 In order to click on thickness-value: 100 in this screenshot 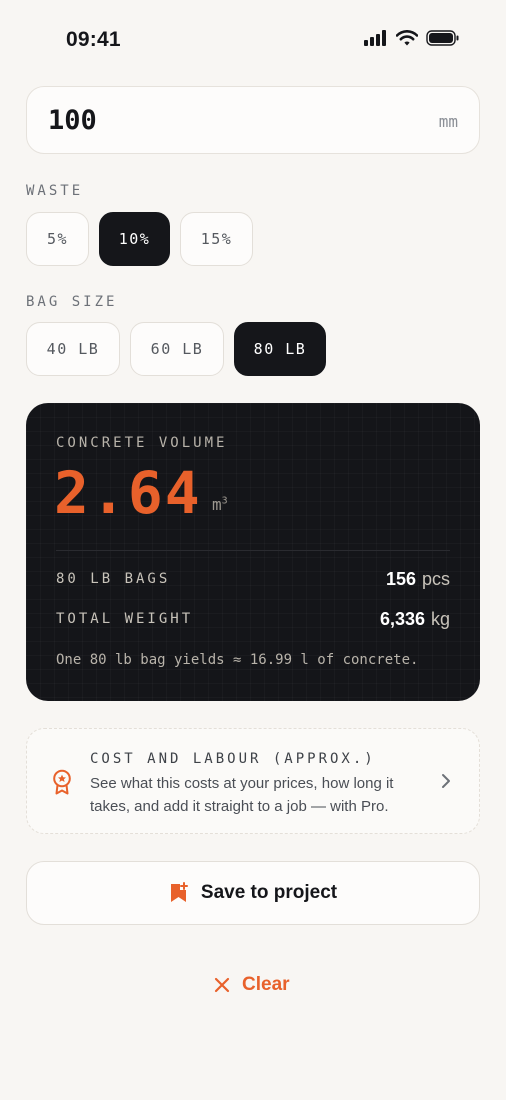, I will do `click(72, 120)`.